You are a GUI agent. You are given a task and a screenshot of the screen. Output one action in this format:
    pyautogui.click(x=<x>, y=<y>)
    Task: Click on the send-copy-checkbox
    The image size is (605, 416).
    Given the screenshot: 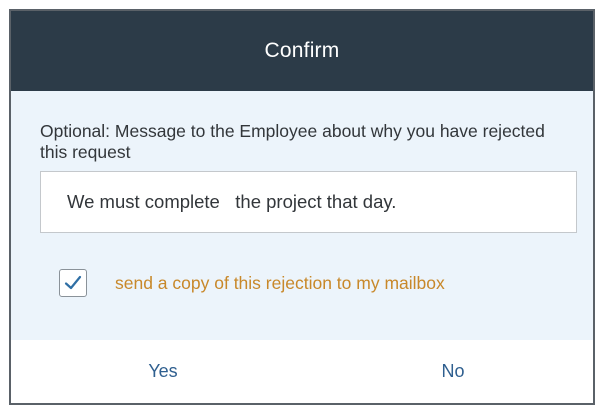 What is the action you would take?
    pyautogui.click(x=73, y=283)
    